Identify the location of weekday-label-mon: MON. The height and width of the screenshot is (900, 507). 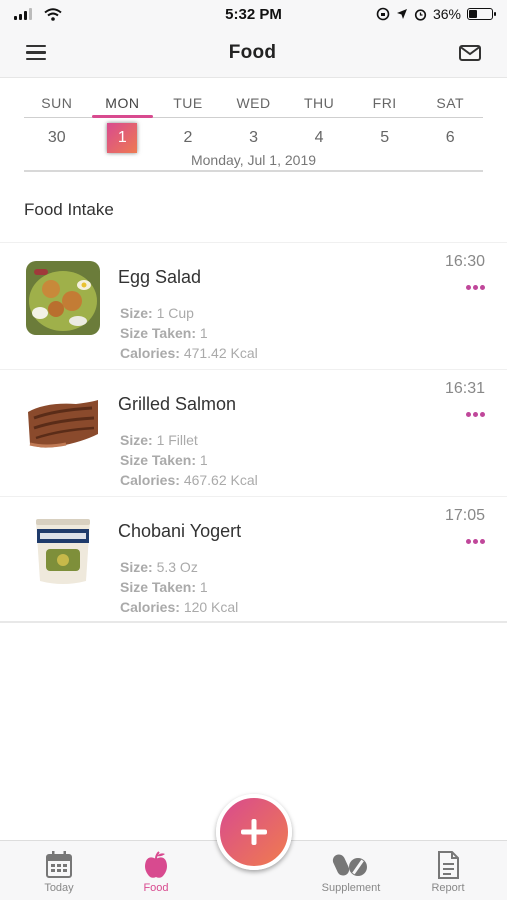
(123, 104).